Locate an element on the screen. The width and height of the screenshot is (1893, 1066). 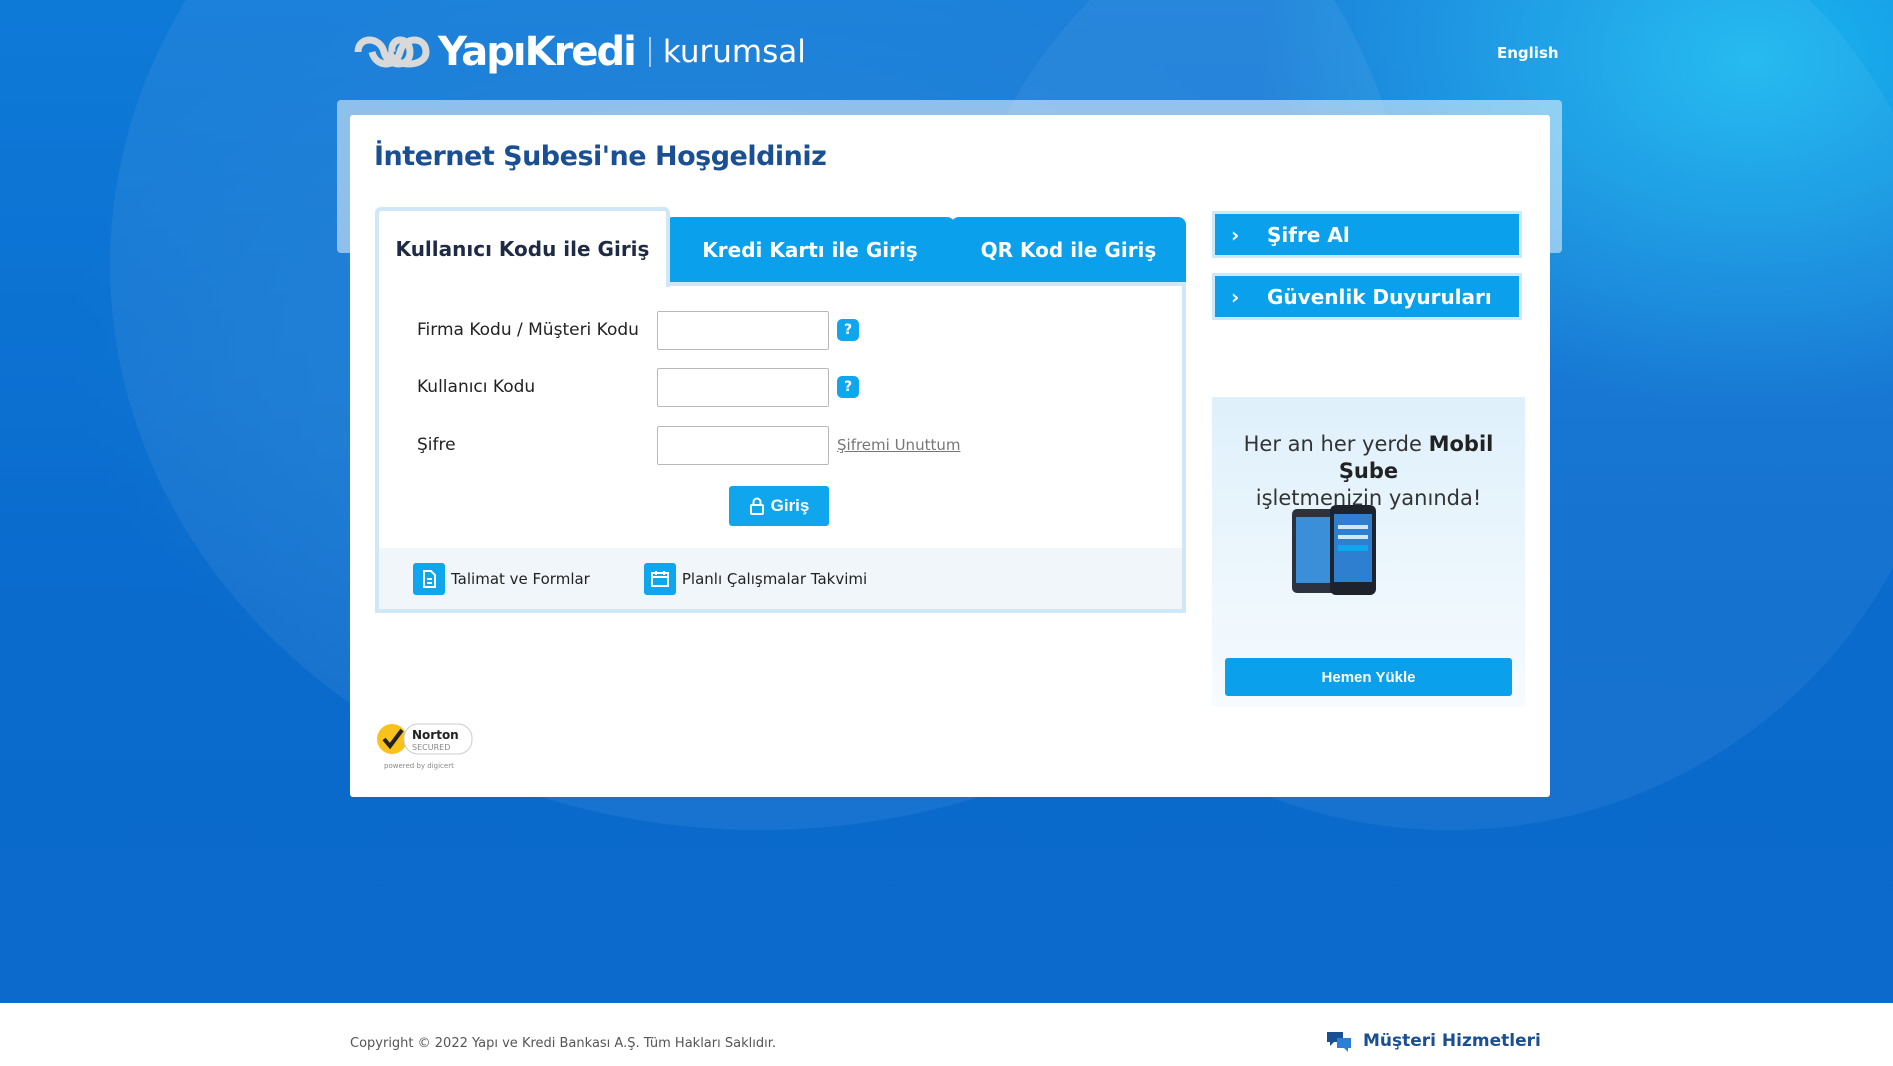
tab-user-code: Kullanıcı Kodu ile Giriş is located at coordinates (522, 247).